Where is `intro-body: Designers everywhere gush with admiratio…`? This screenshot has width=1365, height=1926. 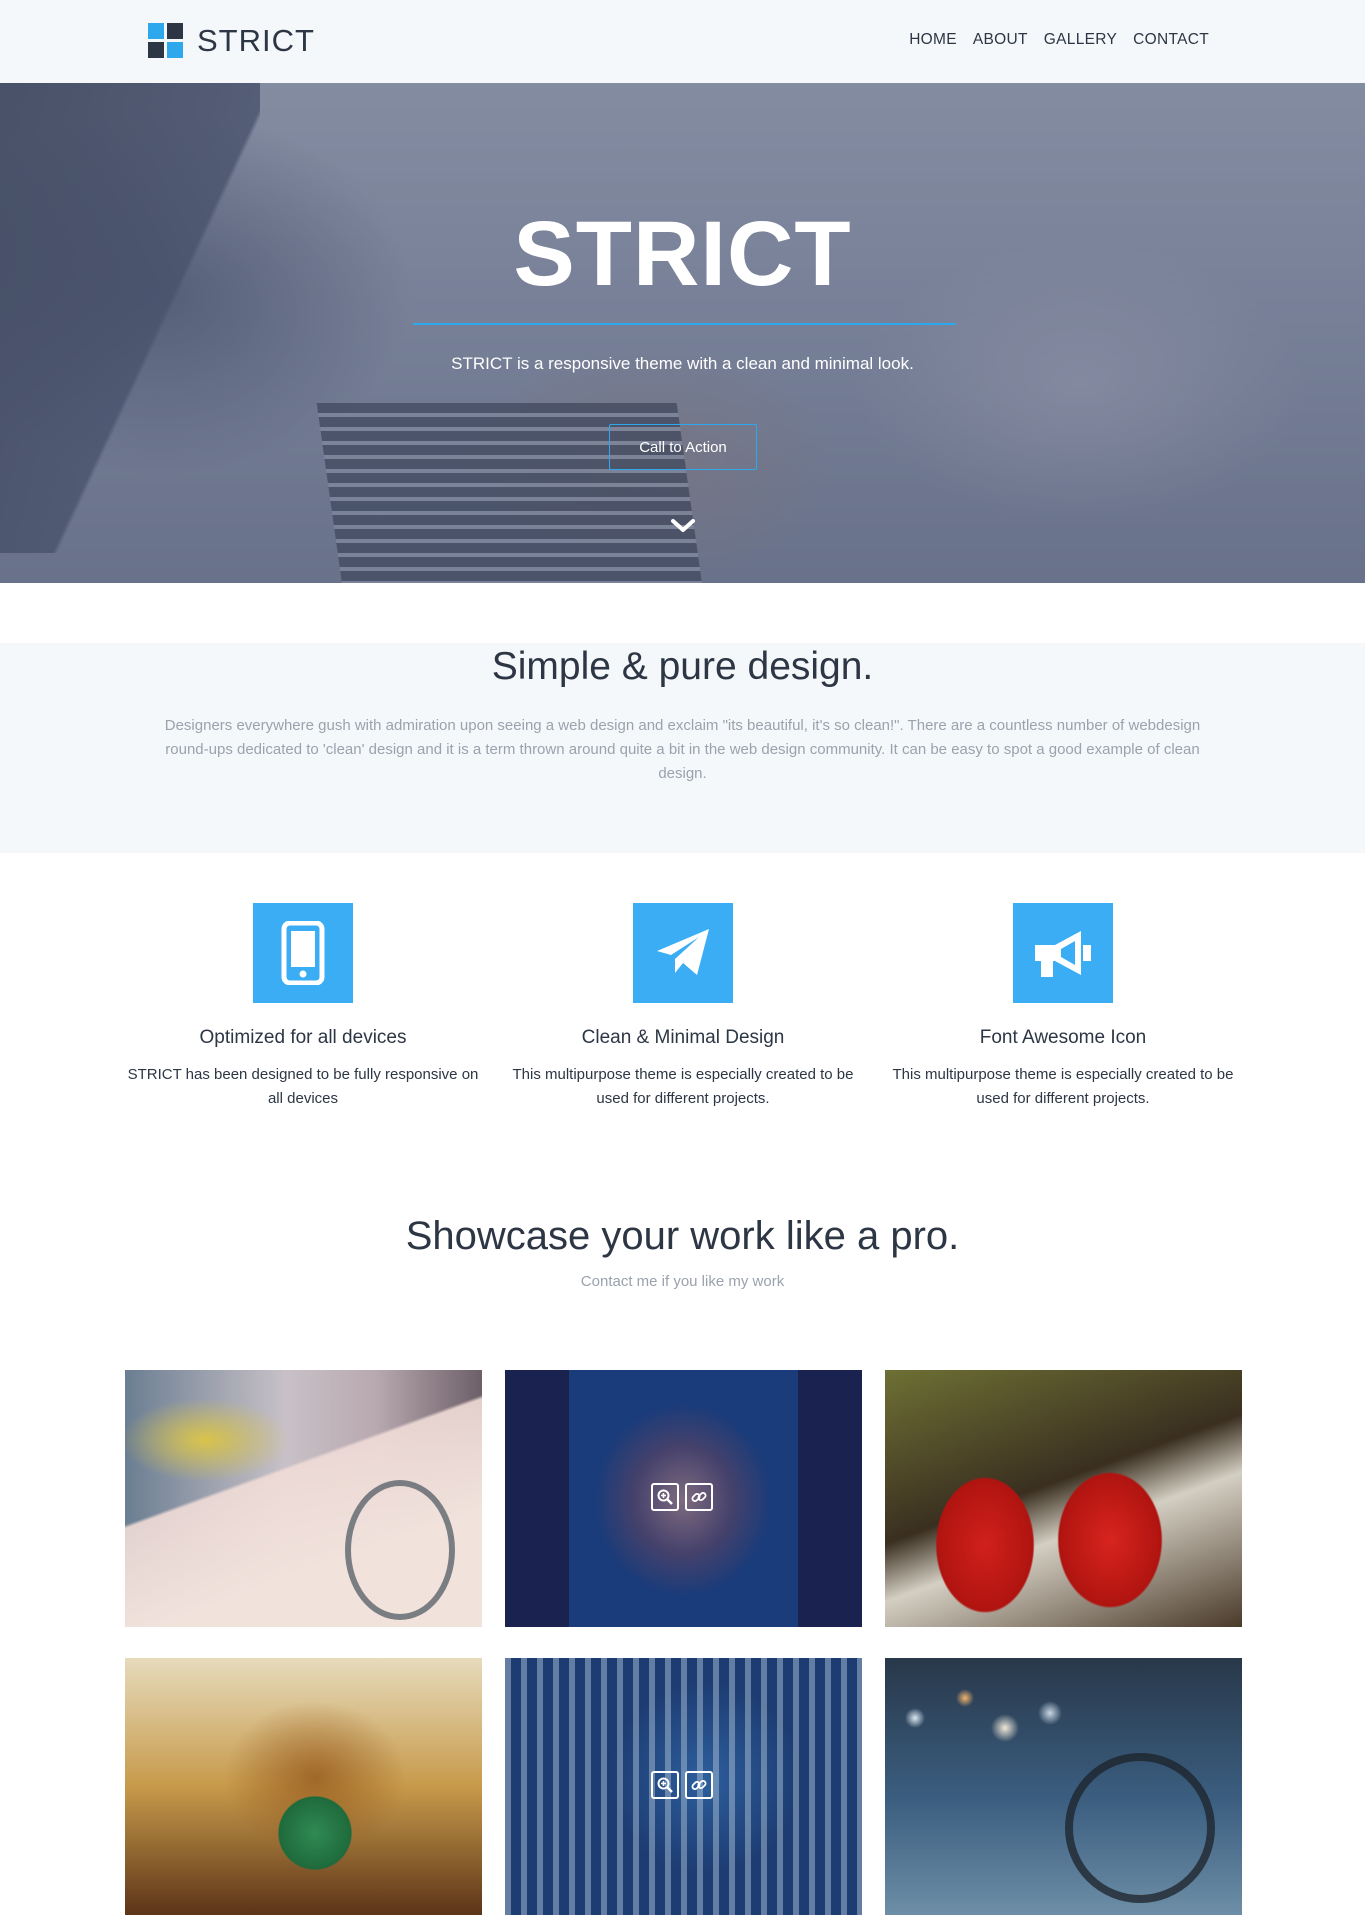
intro-body: Designers everywhere gush with admiratio… is located at coordinates (682, 749).